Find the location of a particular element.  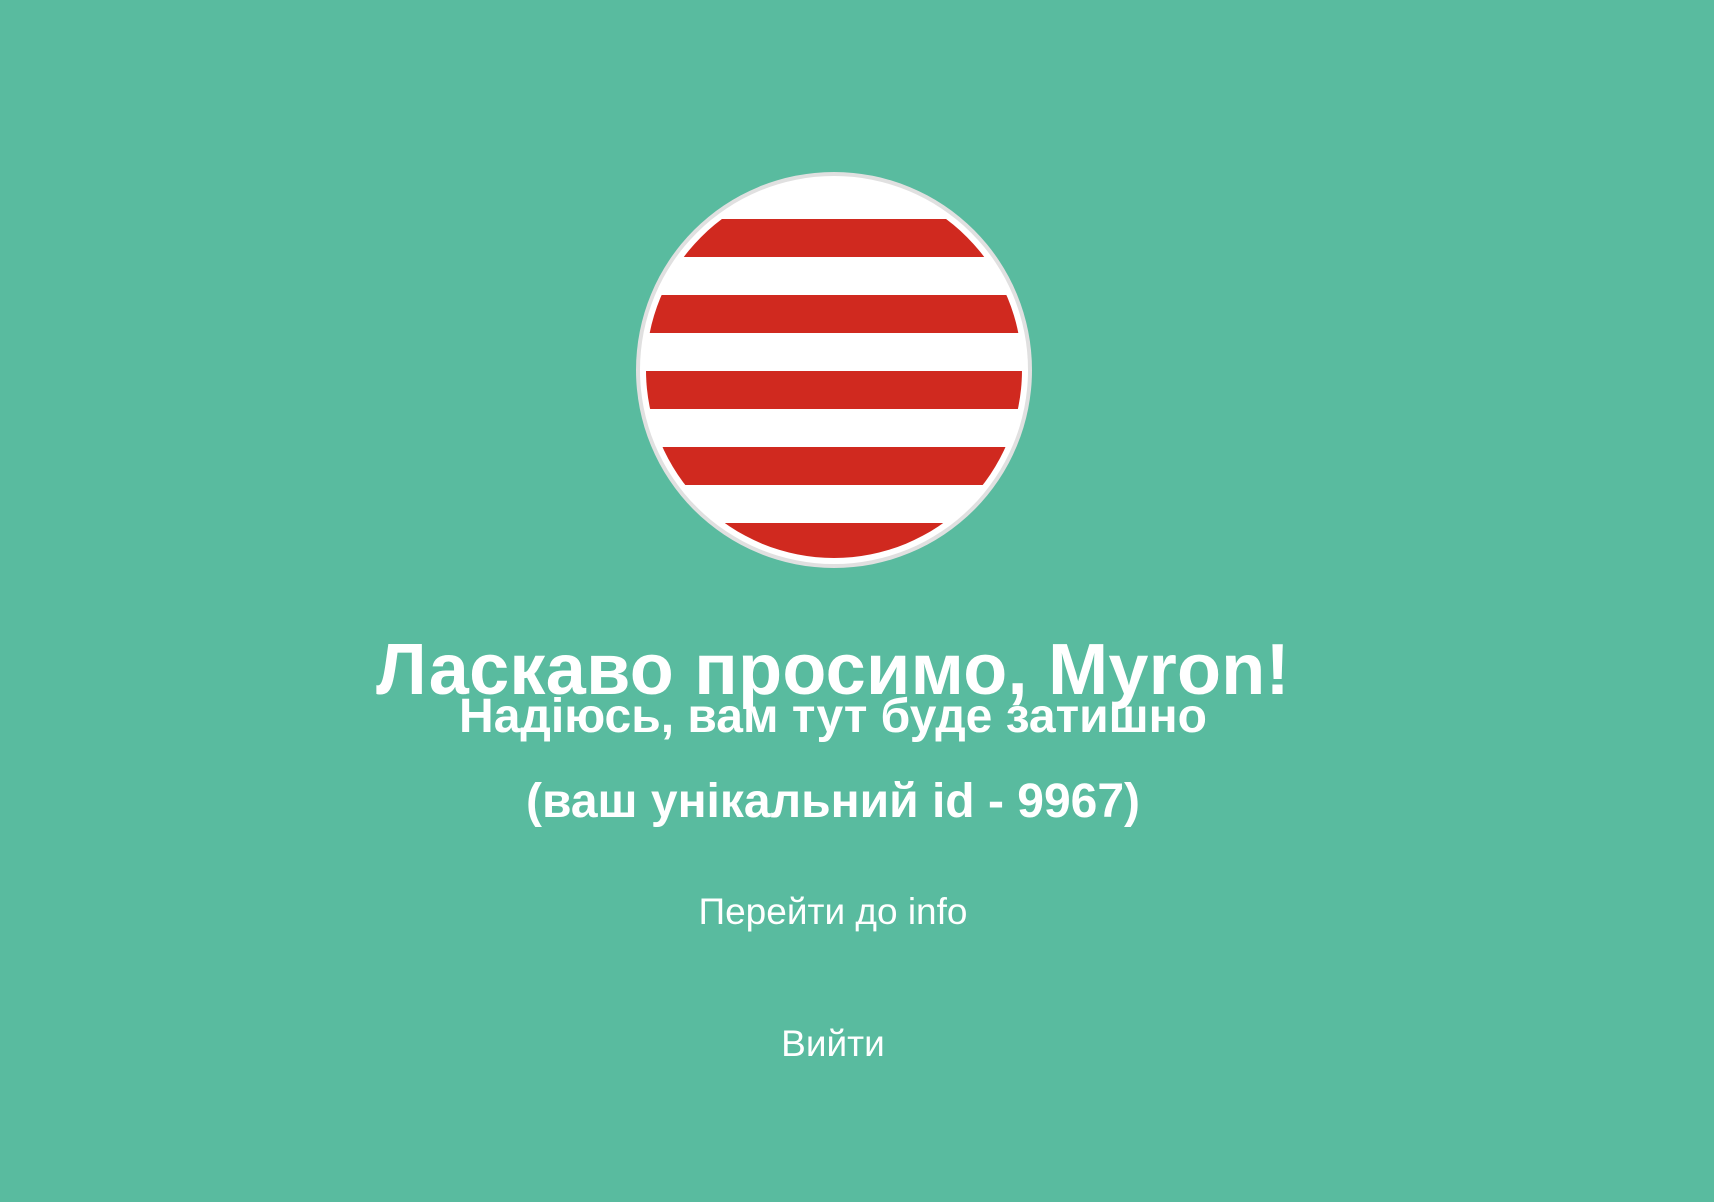

go-to-info-link: Перейти до info is located at coordinates (833, 912).